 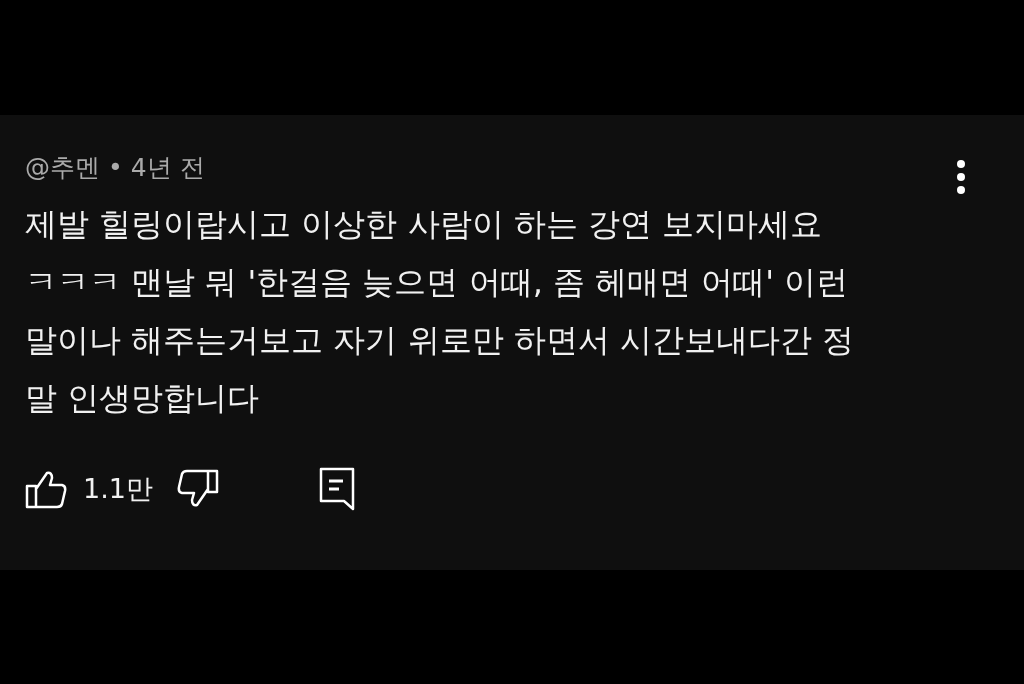 I want to click on thumbs-down-icon, so click(x=197, y=489).